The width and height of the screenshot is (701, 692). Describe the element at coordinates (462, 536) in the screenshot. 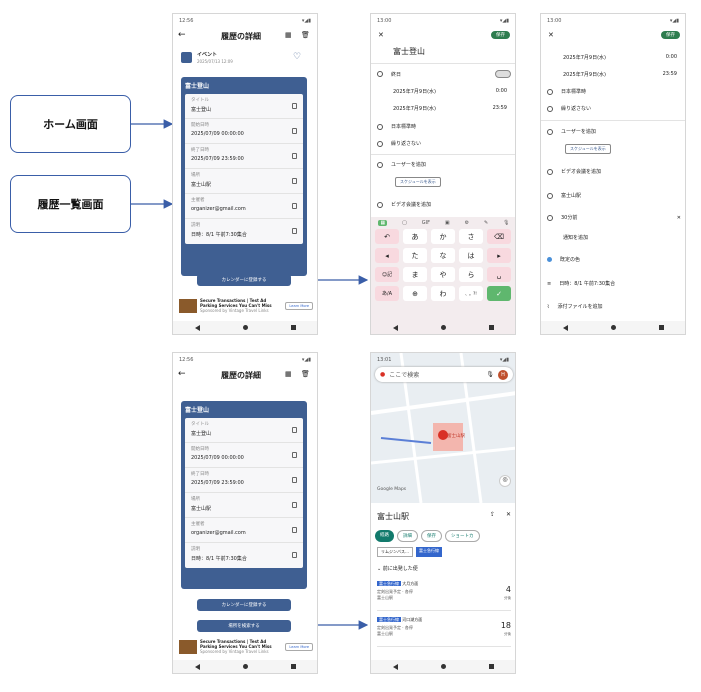

I see `shortcut-chip: ショートカ` at that location.